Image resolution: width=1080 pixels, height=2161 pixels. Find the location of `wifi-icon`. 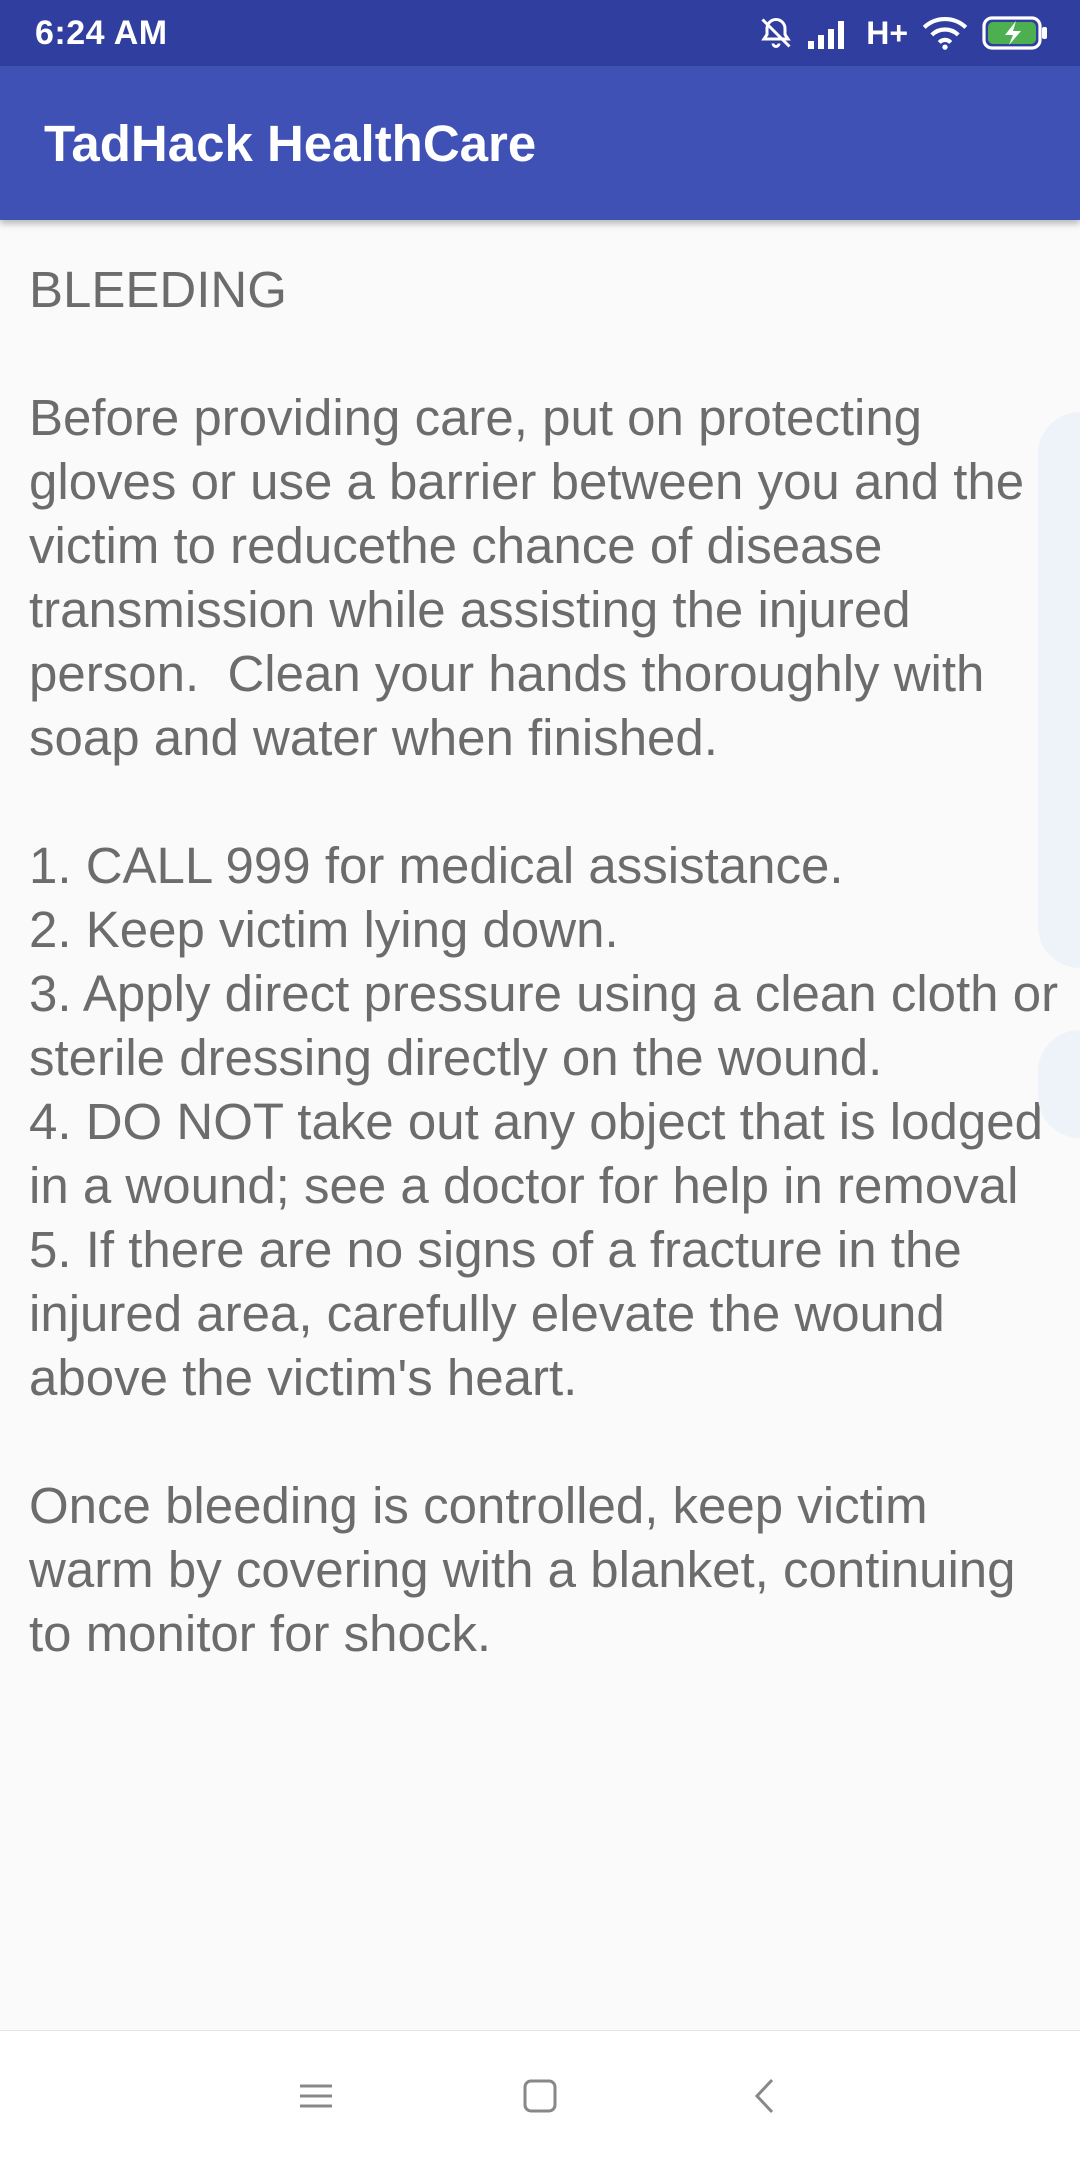

wifi-icon is located at coordinates (945, 33).